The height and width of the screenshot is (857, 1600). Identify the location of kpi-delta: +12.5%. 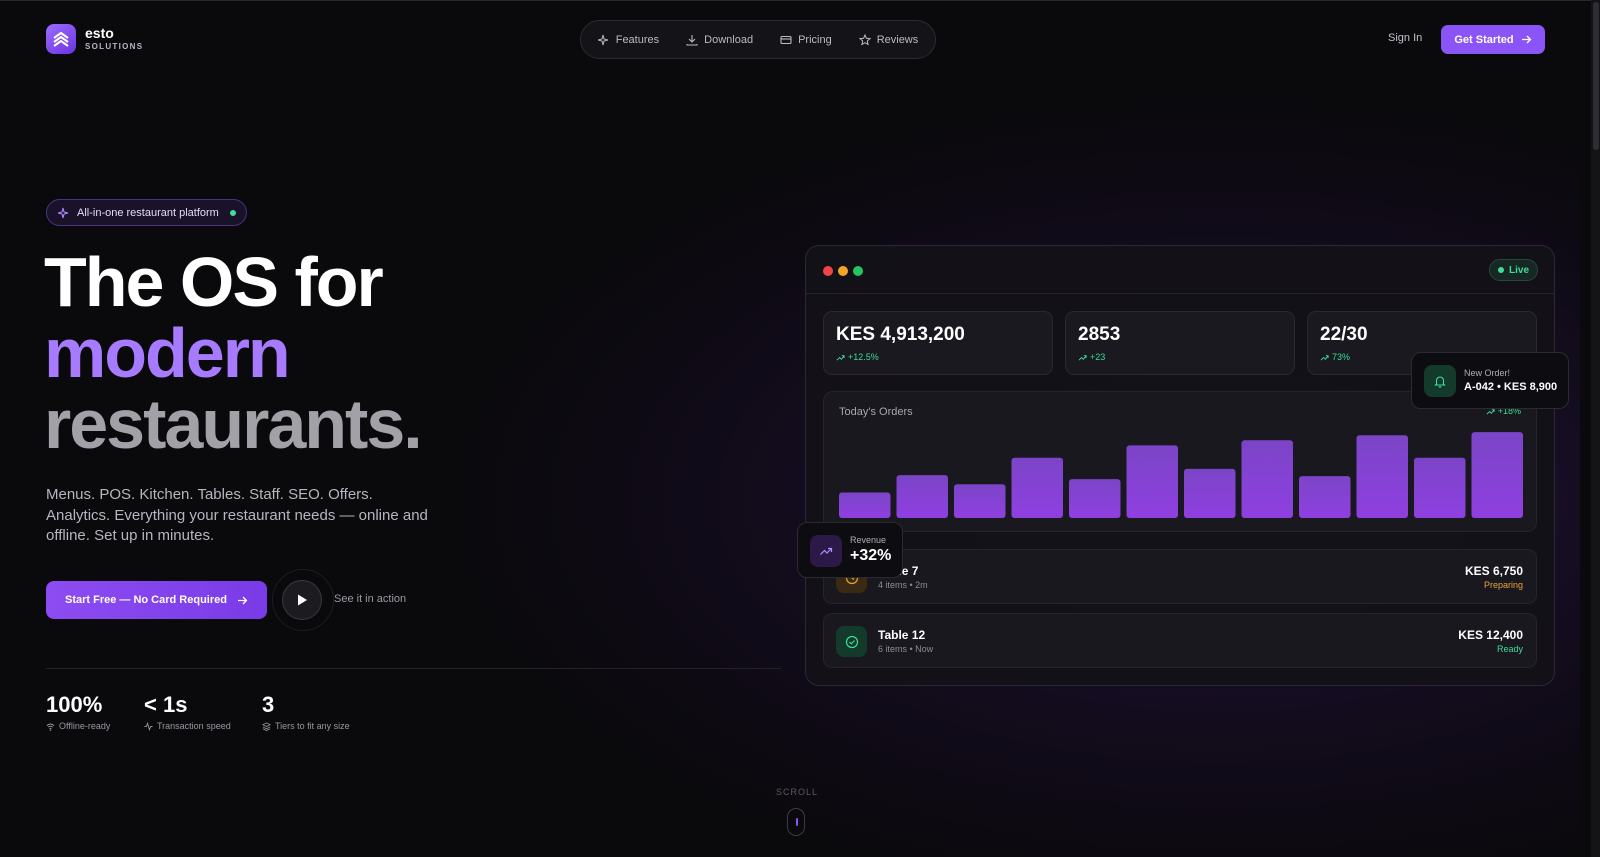
(863, 357).